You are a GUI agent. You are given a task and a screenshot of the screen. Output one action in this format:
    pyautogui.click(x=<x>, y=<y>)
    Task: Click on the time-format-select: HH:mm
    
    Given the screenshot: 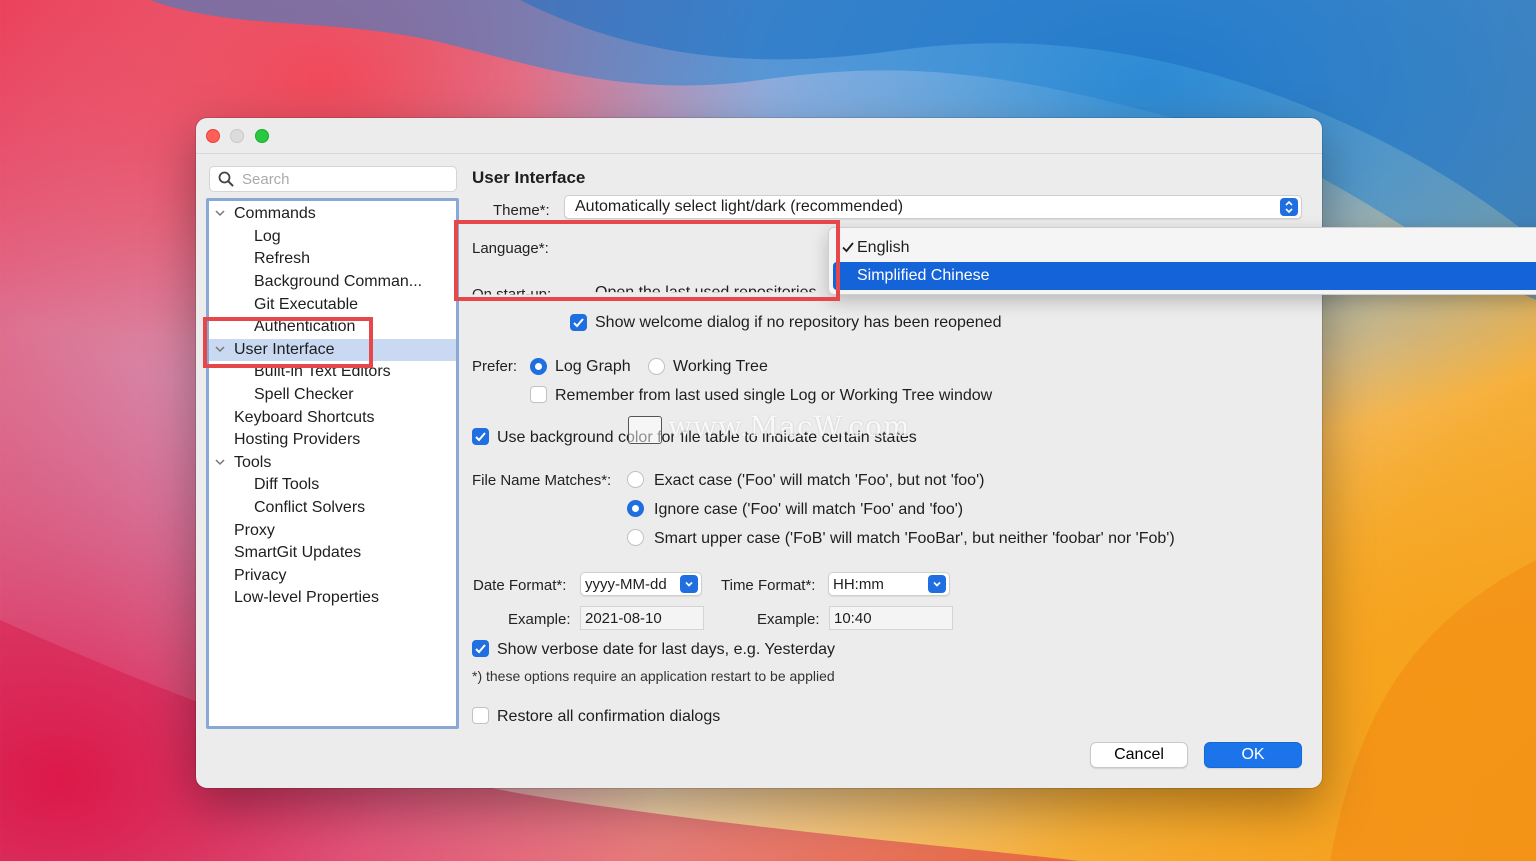 What is the action you would take?
    pyautogui.click(x=889, y=584)
    